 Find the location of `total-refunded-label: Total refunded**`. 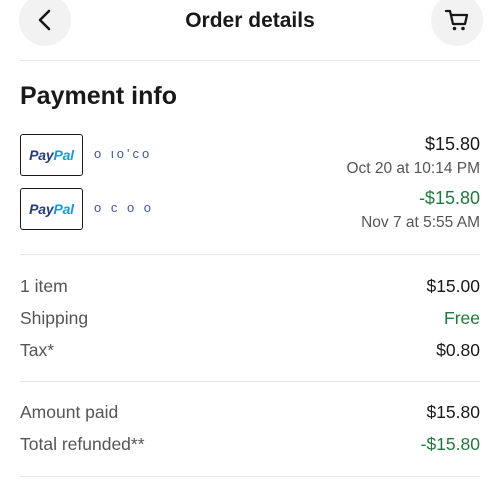

total-refunded-label: Total refunded** is located at coordinates (82, 444).